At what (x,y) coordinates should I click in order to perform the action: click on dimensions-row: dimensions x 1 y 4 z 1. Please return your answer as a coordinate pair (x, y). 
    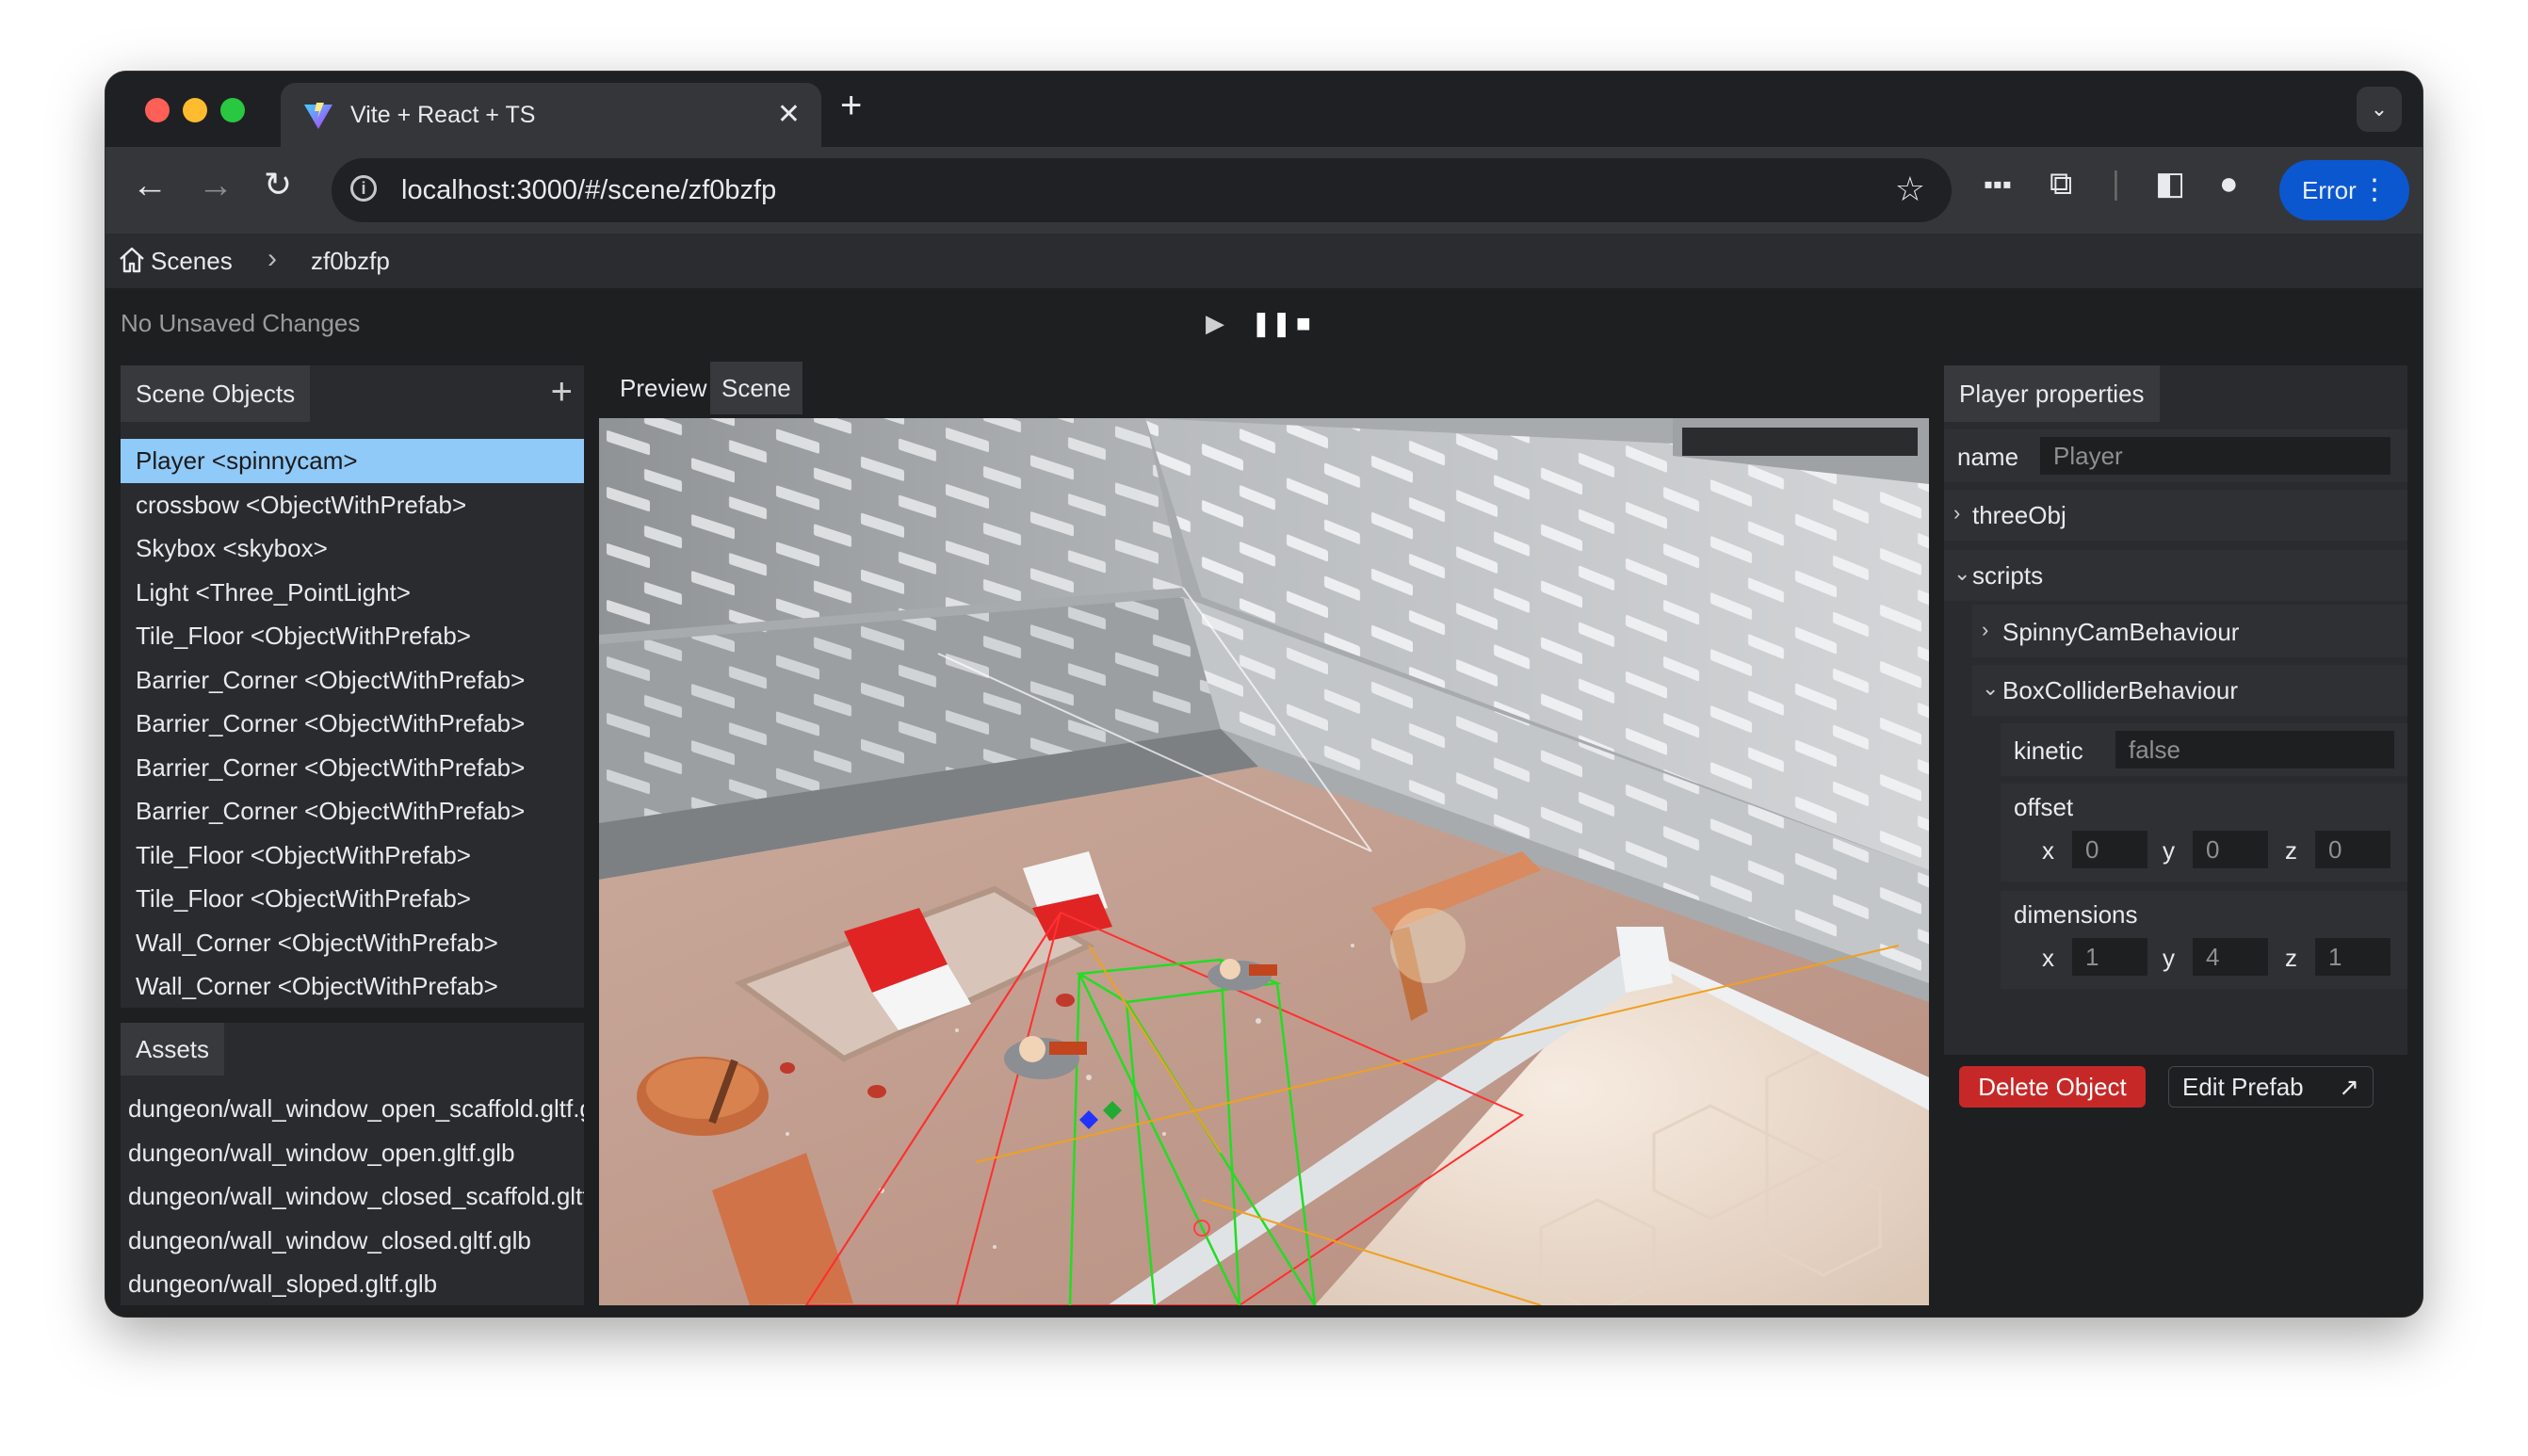
    Looking at the image, I should click on (2204, 940).